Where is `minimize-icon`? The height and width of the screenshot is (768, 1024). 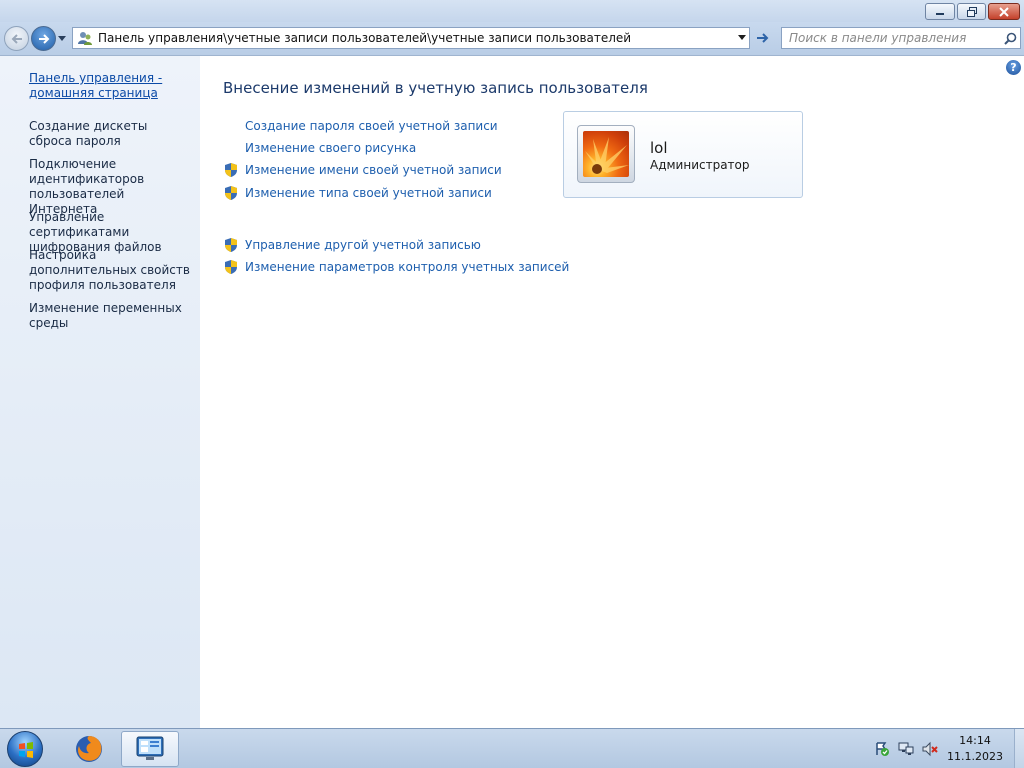 minimize-icon is located at coordinates (940, 11).